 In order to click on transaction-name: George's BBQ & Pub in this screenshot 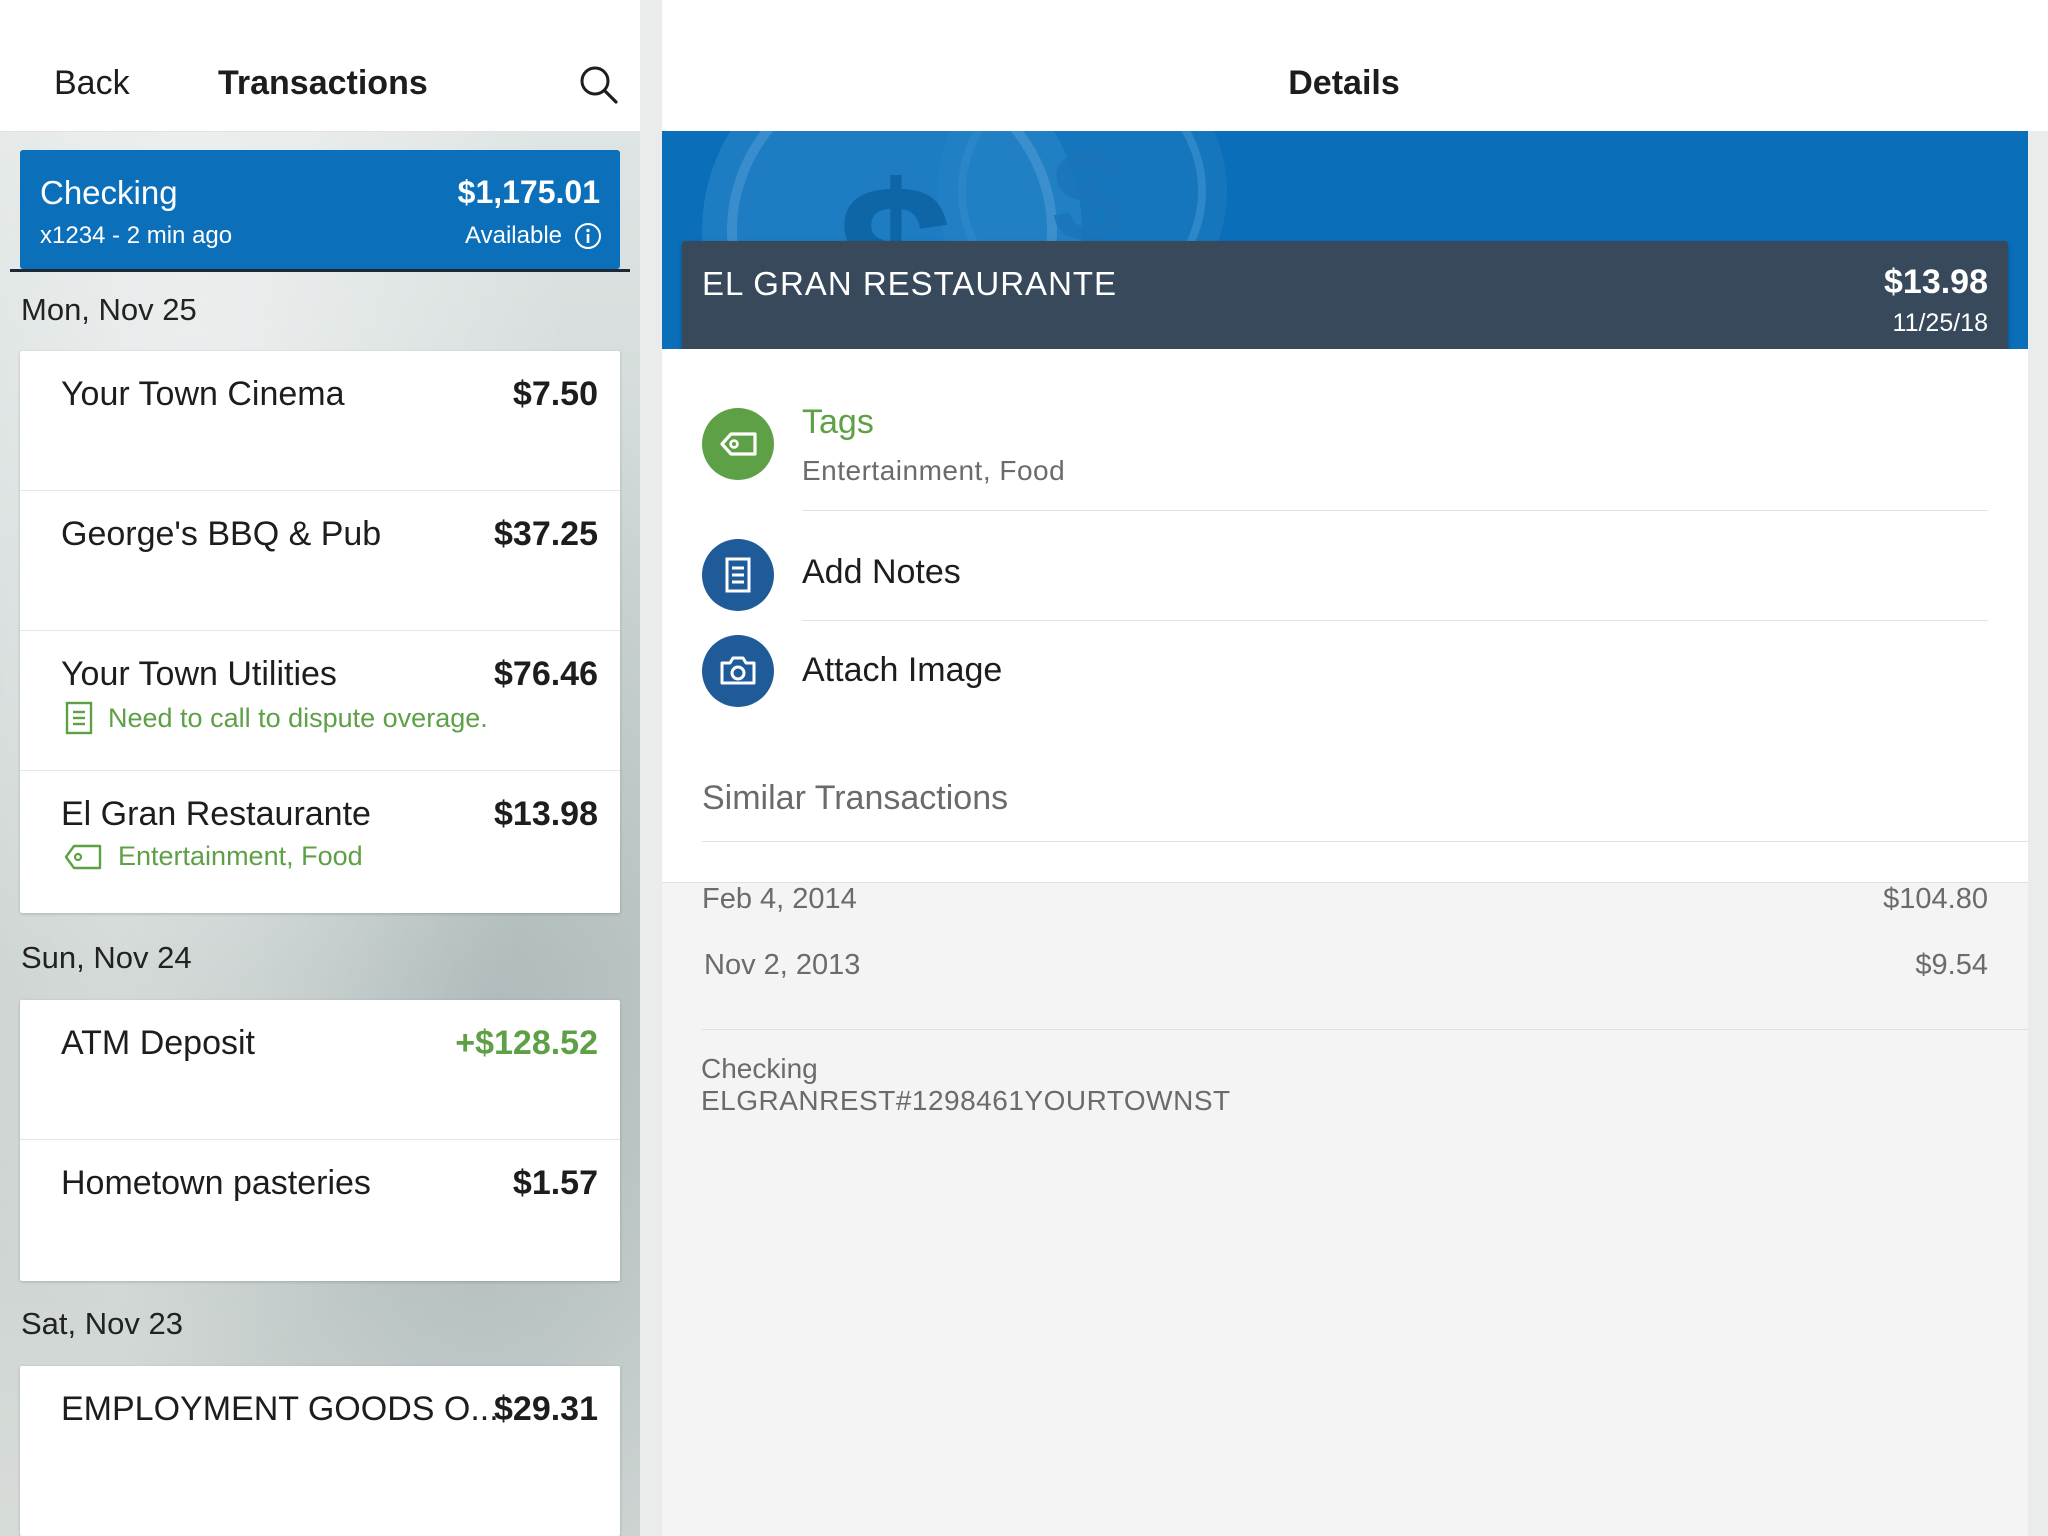, I will do `click(221, 534)`.